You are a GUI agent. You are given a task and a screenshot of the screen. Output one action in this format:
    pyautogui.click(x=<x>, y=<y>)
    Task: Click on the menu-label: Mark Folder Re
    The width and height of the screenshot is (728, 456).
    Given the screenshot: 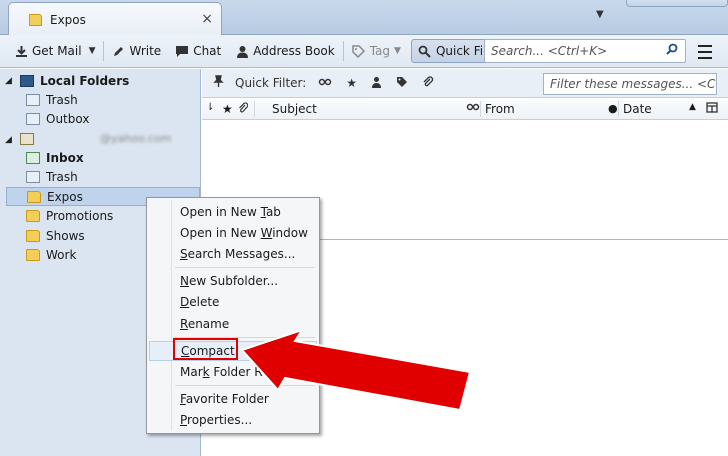 What is the action you would take?
    pyautogui.click(x=225, y=372)
    